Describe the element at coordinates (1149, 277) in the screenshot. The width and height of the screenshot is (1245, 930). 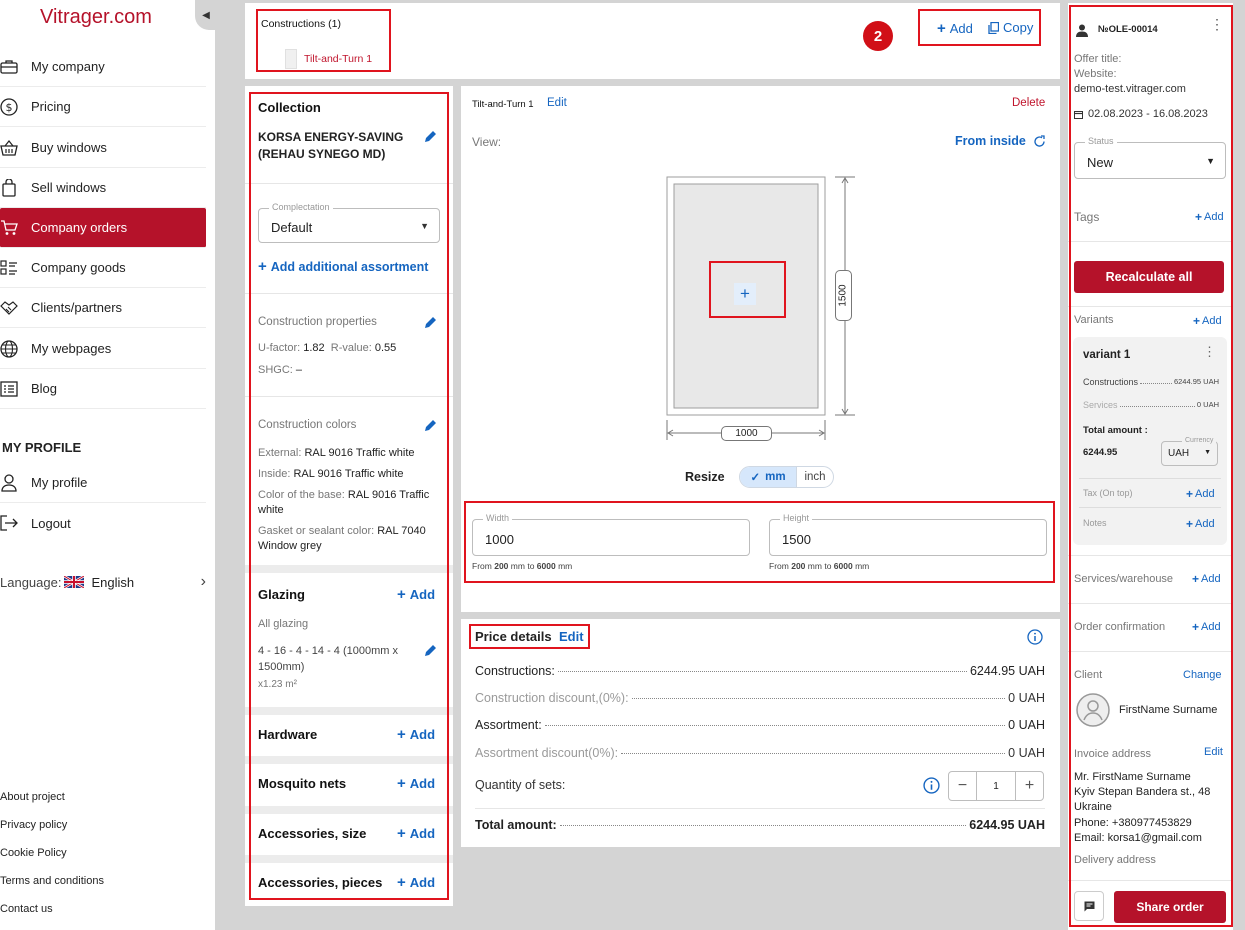
I see `recalculate-all-button: Recalculate all` at that location.